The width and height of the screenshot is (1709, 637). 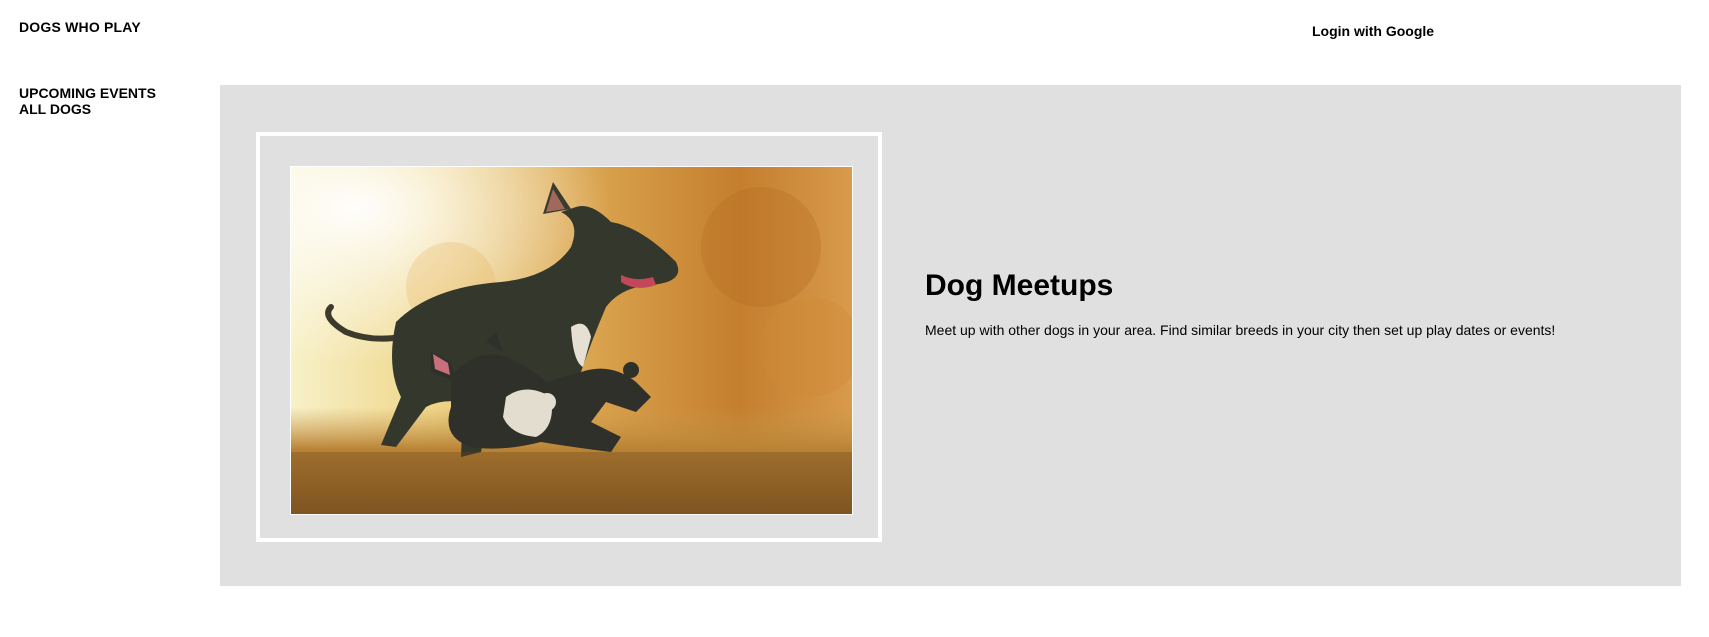 I want to click on nav-item-upcoming-events: UPCOMING EVENTS, so click(x=87, y=93).